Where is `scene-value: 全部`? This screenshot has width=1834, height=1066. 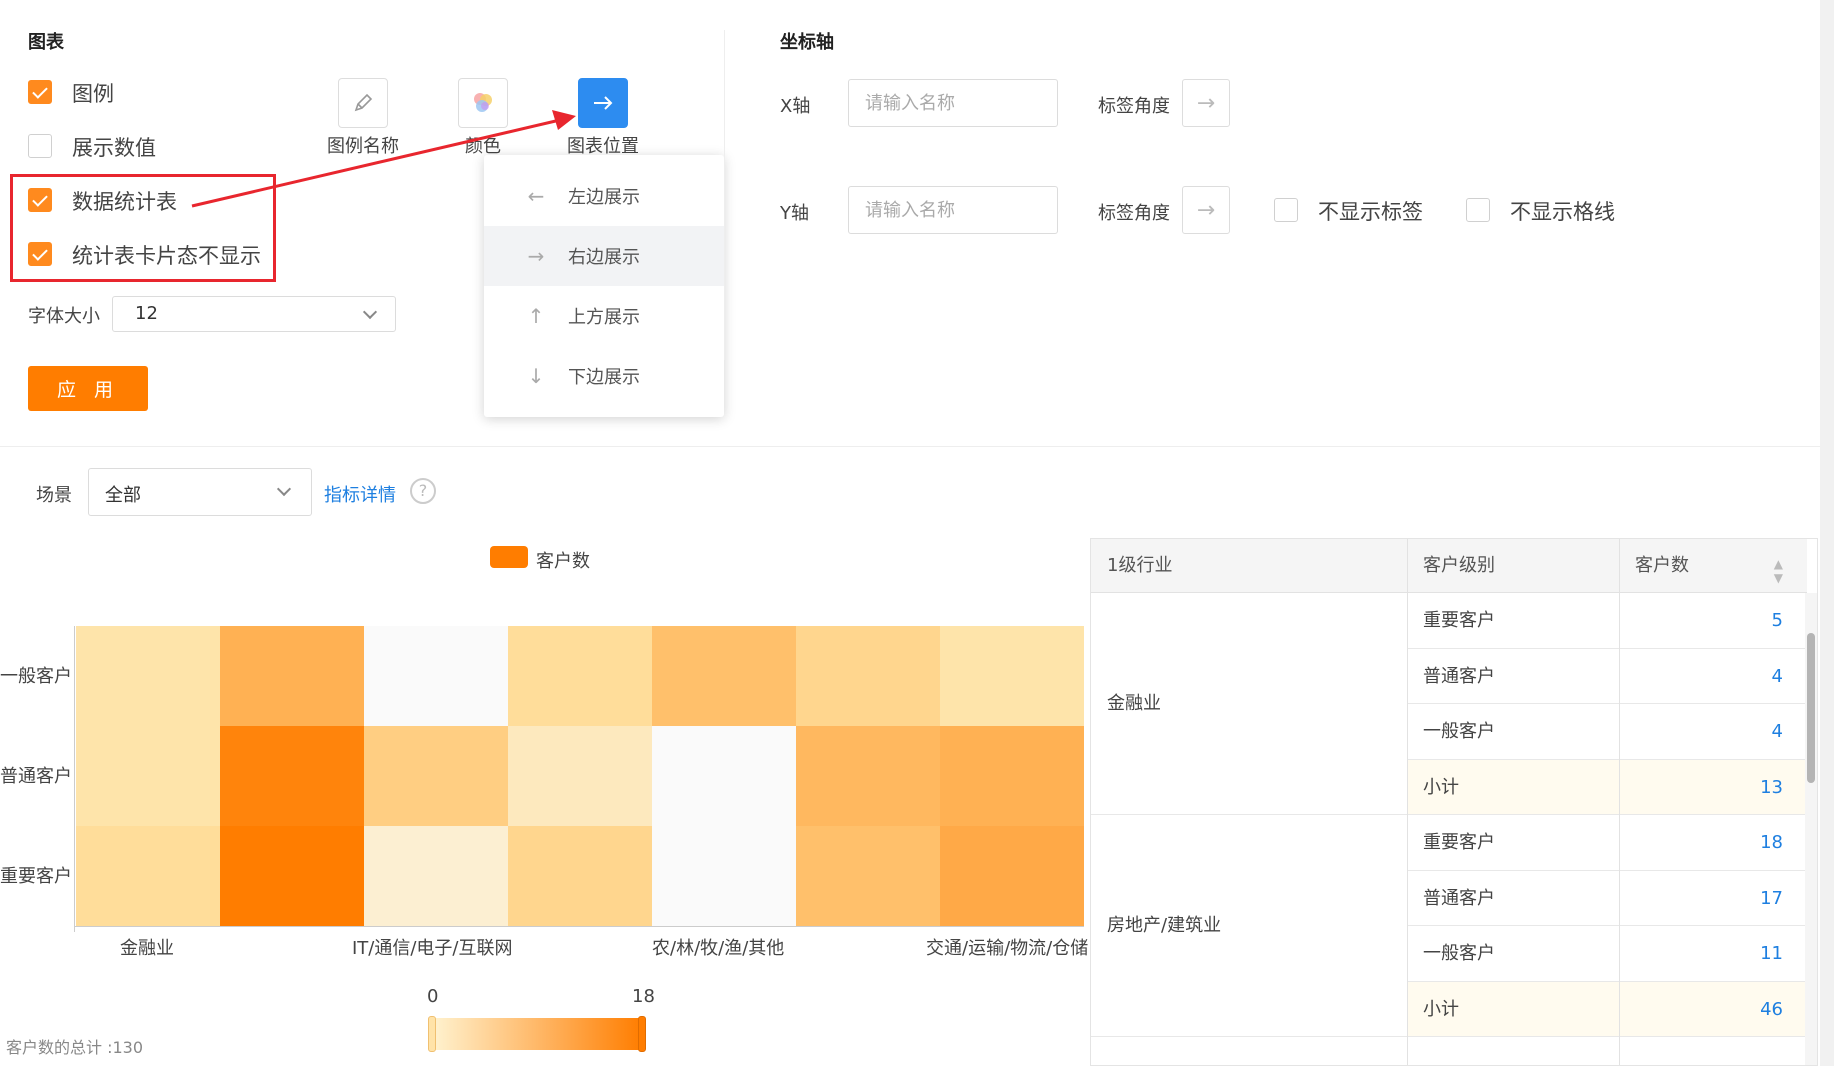
scene-value: 全部 is located at coordinates (123, 495).